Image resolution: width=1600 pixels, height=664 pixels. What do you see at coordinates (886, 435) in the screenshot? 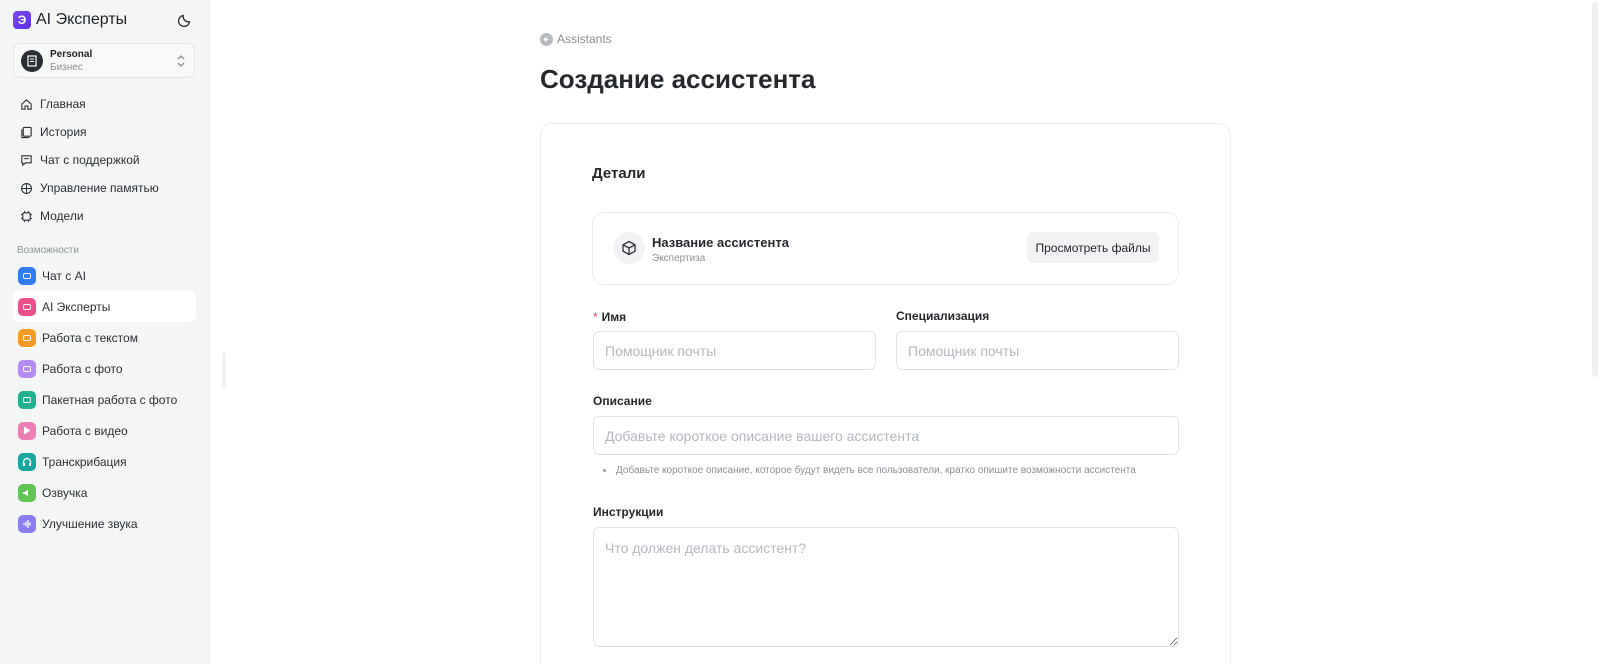
I see `description-input` at bounding box center [886, 435].